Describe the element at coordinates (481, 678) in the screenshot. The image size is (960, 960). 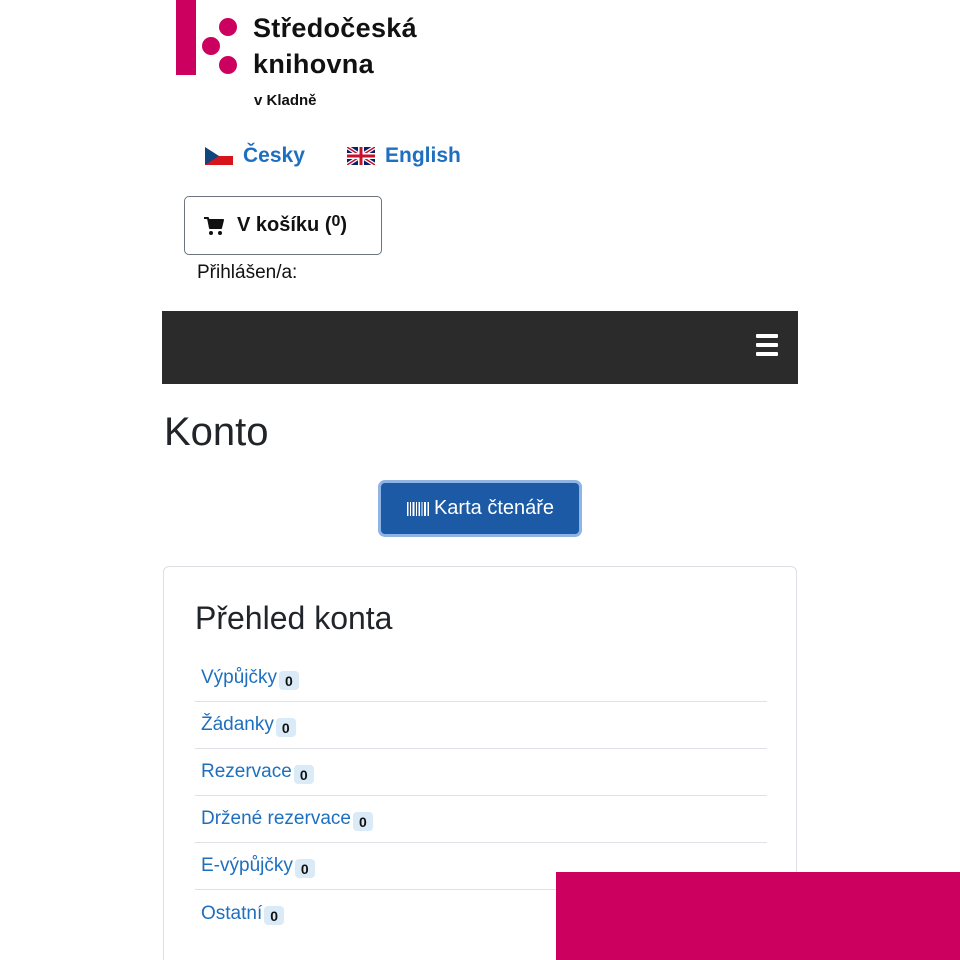
I see `list-item: Výpůjčky 0` at that location.